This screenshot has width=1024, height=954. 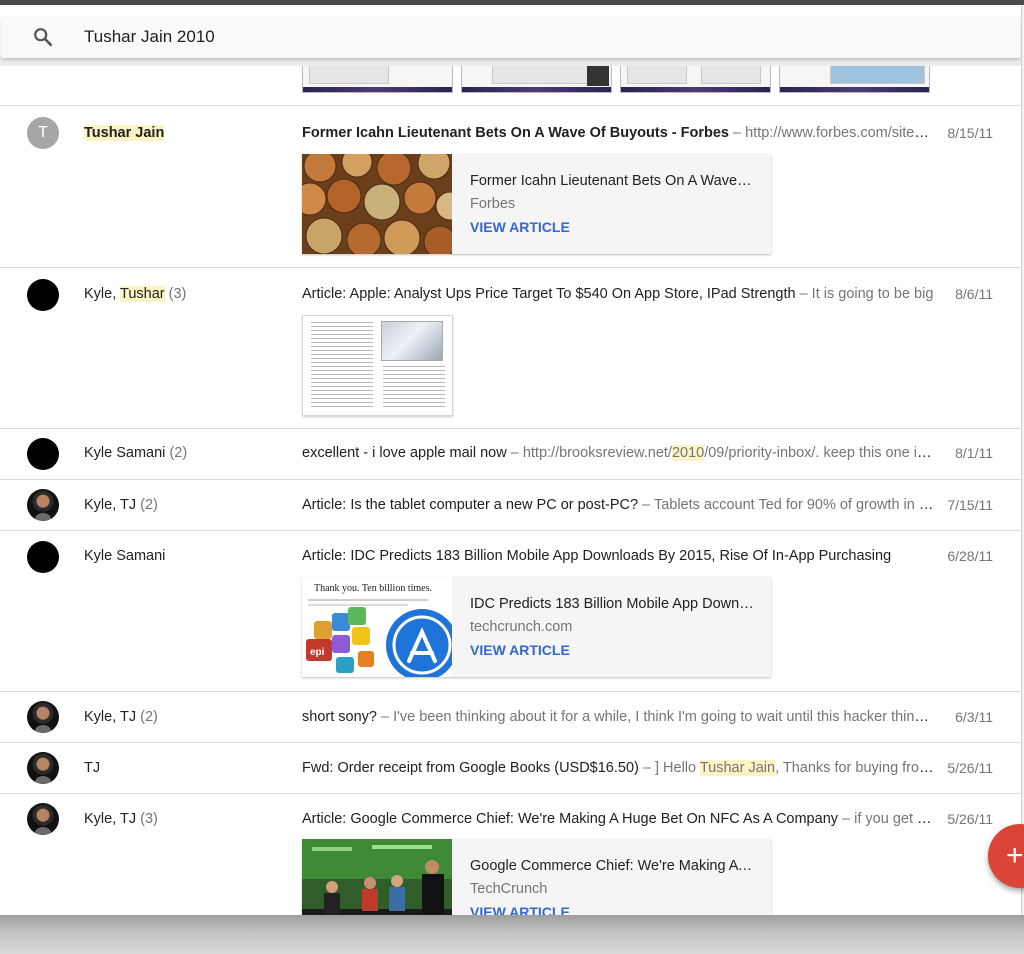 I want to click on thread-sender: TJ, so click(x=92, y=768).